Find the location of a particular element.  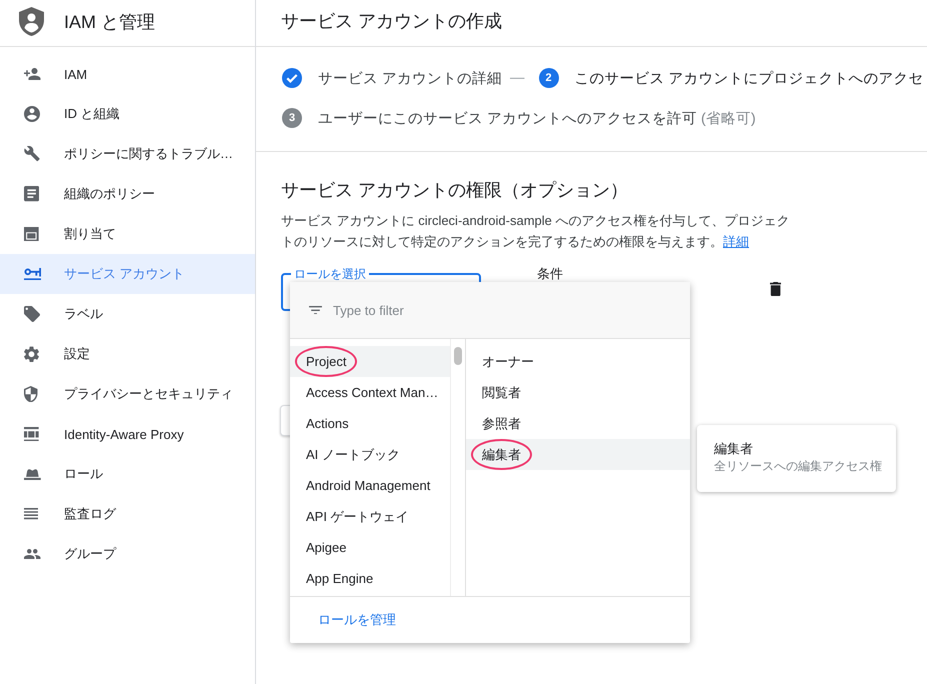

scrollbar-thumb is located at coordinates (458, 356).